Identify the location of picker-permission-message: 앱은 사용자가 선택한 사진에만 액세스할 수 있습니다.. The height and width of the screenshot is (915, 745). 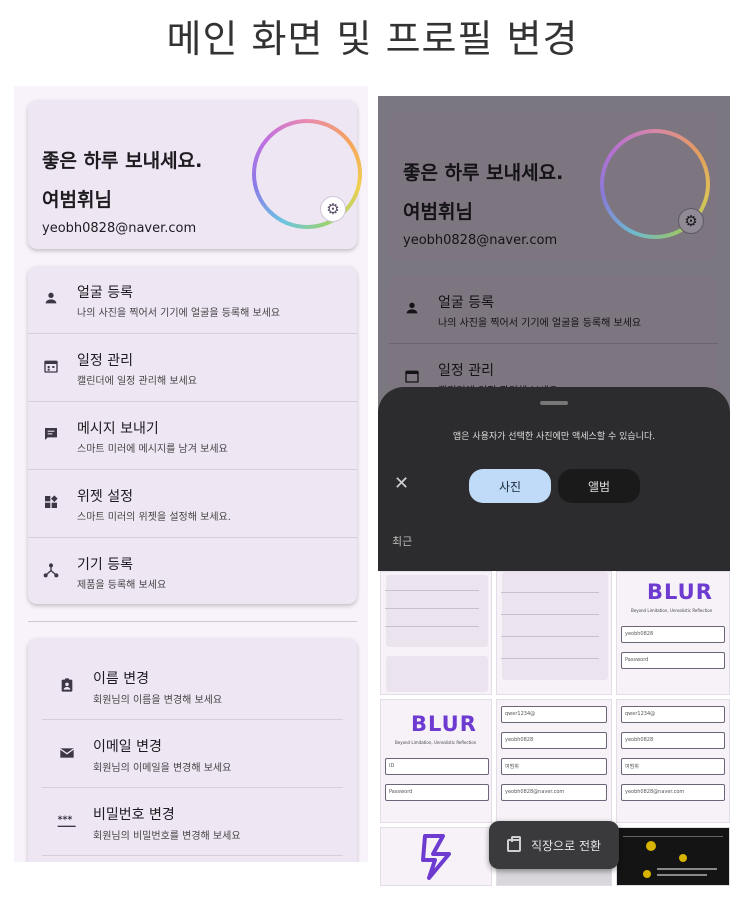
(554, 437).